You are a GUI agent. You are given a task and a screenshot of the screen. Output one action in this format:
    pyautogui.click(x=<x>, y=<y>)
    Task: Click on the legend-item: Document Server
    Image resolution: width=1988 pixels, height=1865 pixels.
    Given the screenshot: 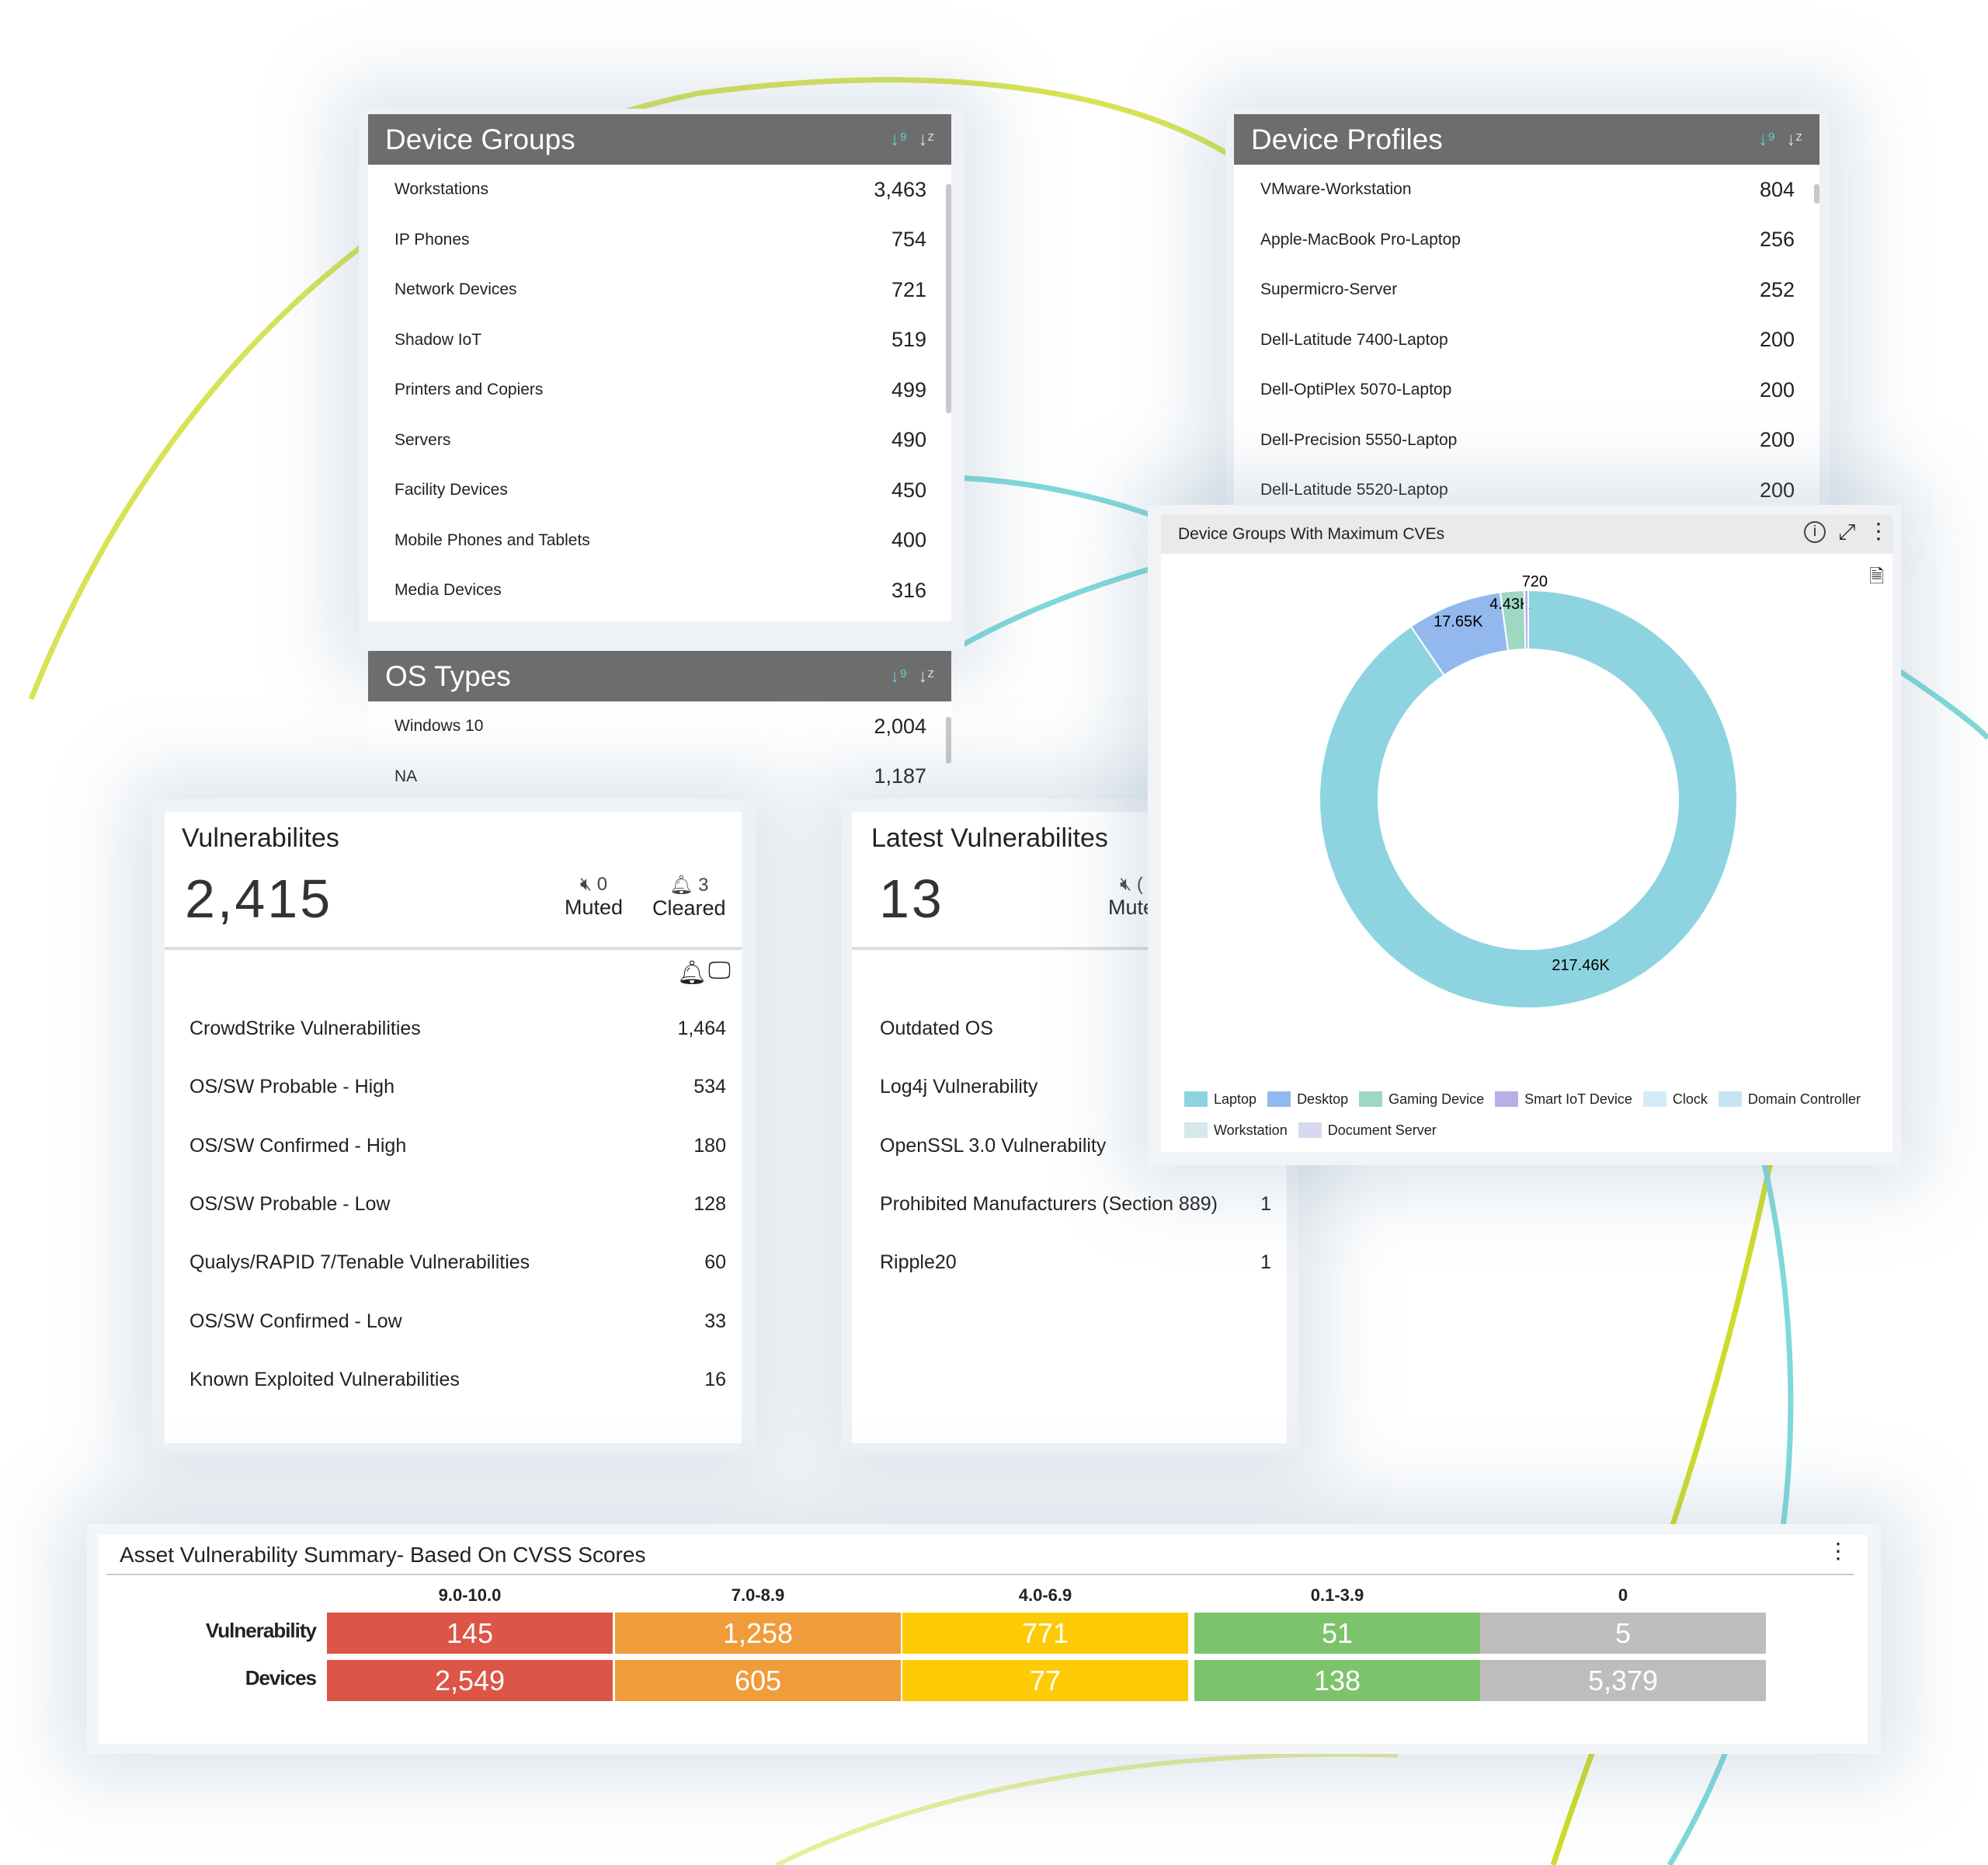 What is the action you would take?
    pyautogui.click(x=1367, y=1130)
    